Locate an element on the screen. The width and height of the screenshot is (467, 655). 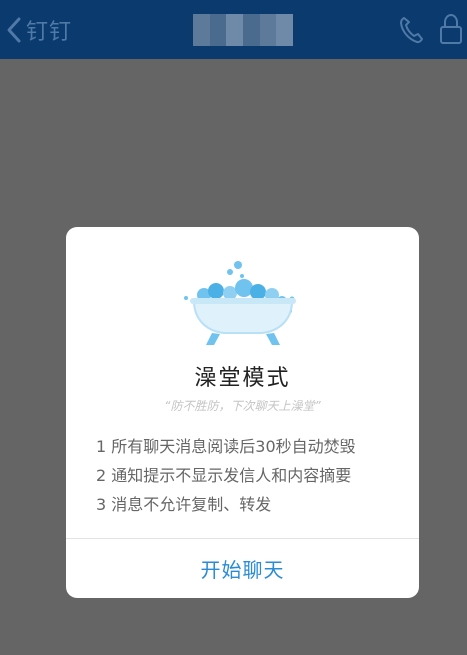
back-button: 钉钉 is located at coordinates (39, 29).